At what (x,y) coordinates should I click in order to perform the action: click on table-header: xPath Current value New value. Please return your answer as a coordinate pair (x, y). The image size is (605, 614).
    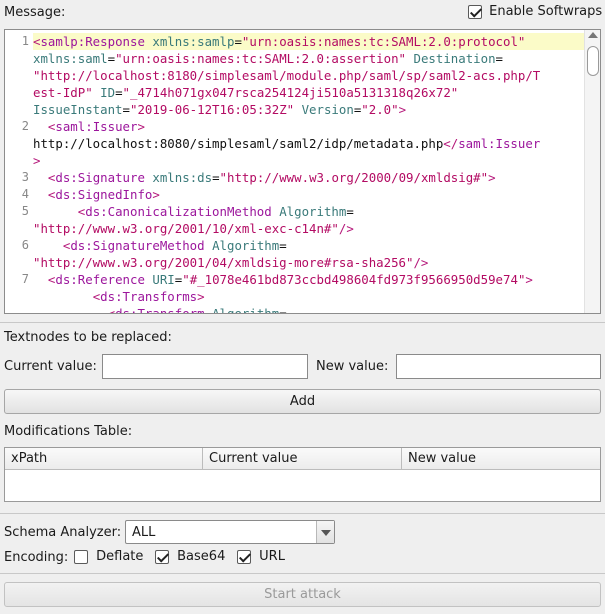
    Looking at the image, I should click on (302, 459).